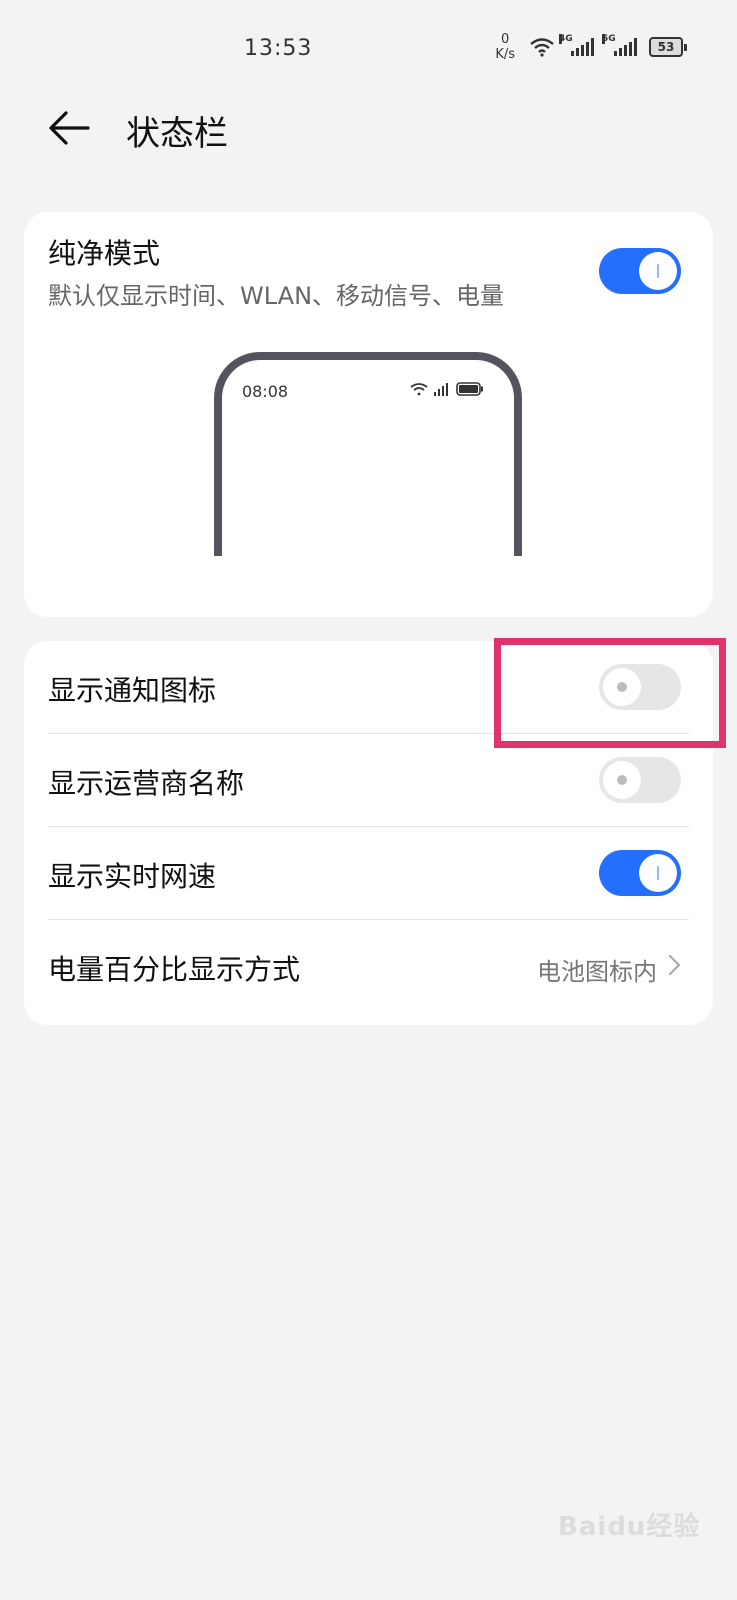 The width and height of the screenshot is (737, 1600). I want to click on highlight-box, so click(610, 693).